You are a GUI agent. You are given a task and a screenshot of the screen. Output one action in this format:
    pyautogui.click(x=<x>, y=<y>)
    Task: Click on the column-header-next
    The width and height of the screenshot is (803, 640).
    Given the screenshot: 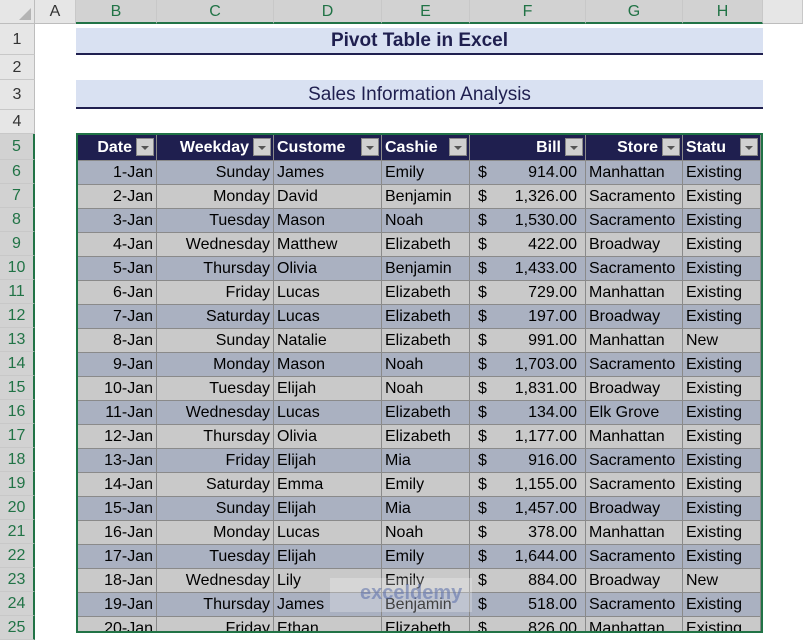 What is the action you would take?
    pyautogui.click(x=783, y=12)
    